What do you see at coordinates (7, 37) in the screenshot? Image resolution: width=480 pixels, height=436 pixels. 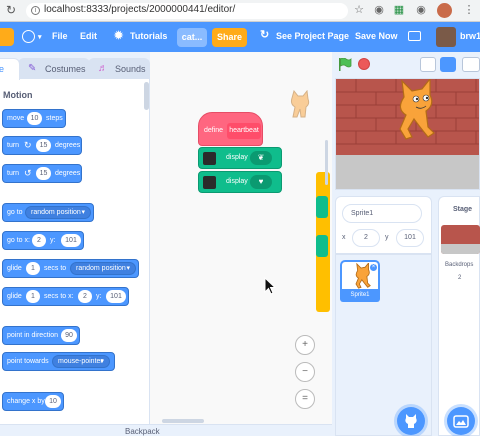 I see `scratch-logo` at bounding box center [7, 37].